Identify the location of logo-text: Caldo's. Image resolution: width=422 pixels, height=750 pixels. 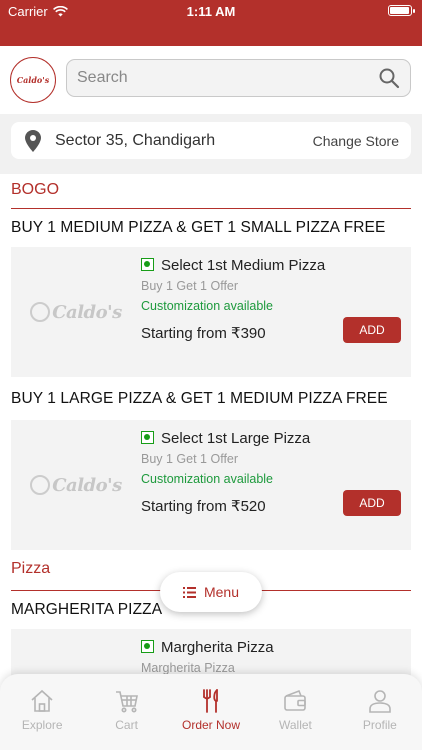
(33, 80).